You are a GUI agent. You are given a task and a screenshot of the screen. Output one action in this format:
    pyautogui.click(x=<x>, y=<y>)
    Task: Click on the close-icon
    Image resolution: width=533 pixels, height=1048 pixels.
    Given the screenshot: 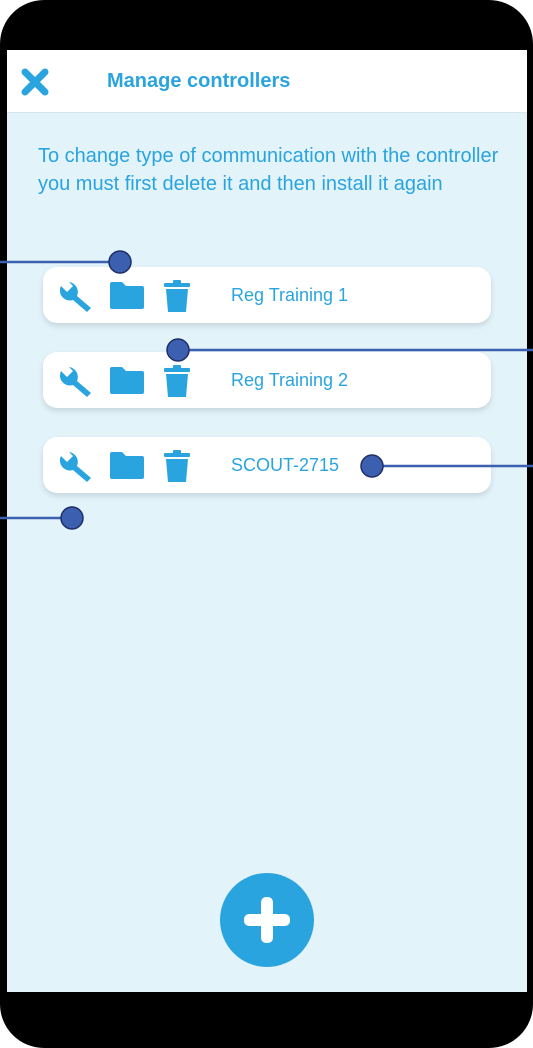 What is the action you would take?
    pyautogui.click(x=35, y=82)
    